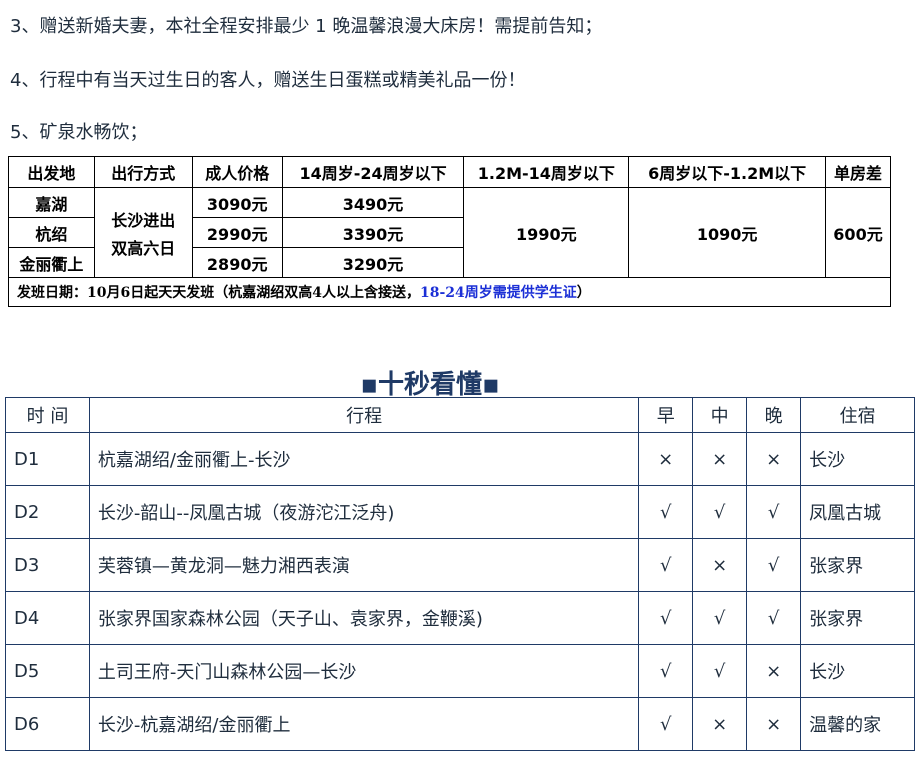 This screenshot has width=920, height=758. I want to click on itinerary-header-row: 时 间 行程 早 中 晚 住宿, so click(460, 415).